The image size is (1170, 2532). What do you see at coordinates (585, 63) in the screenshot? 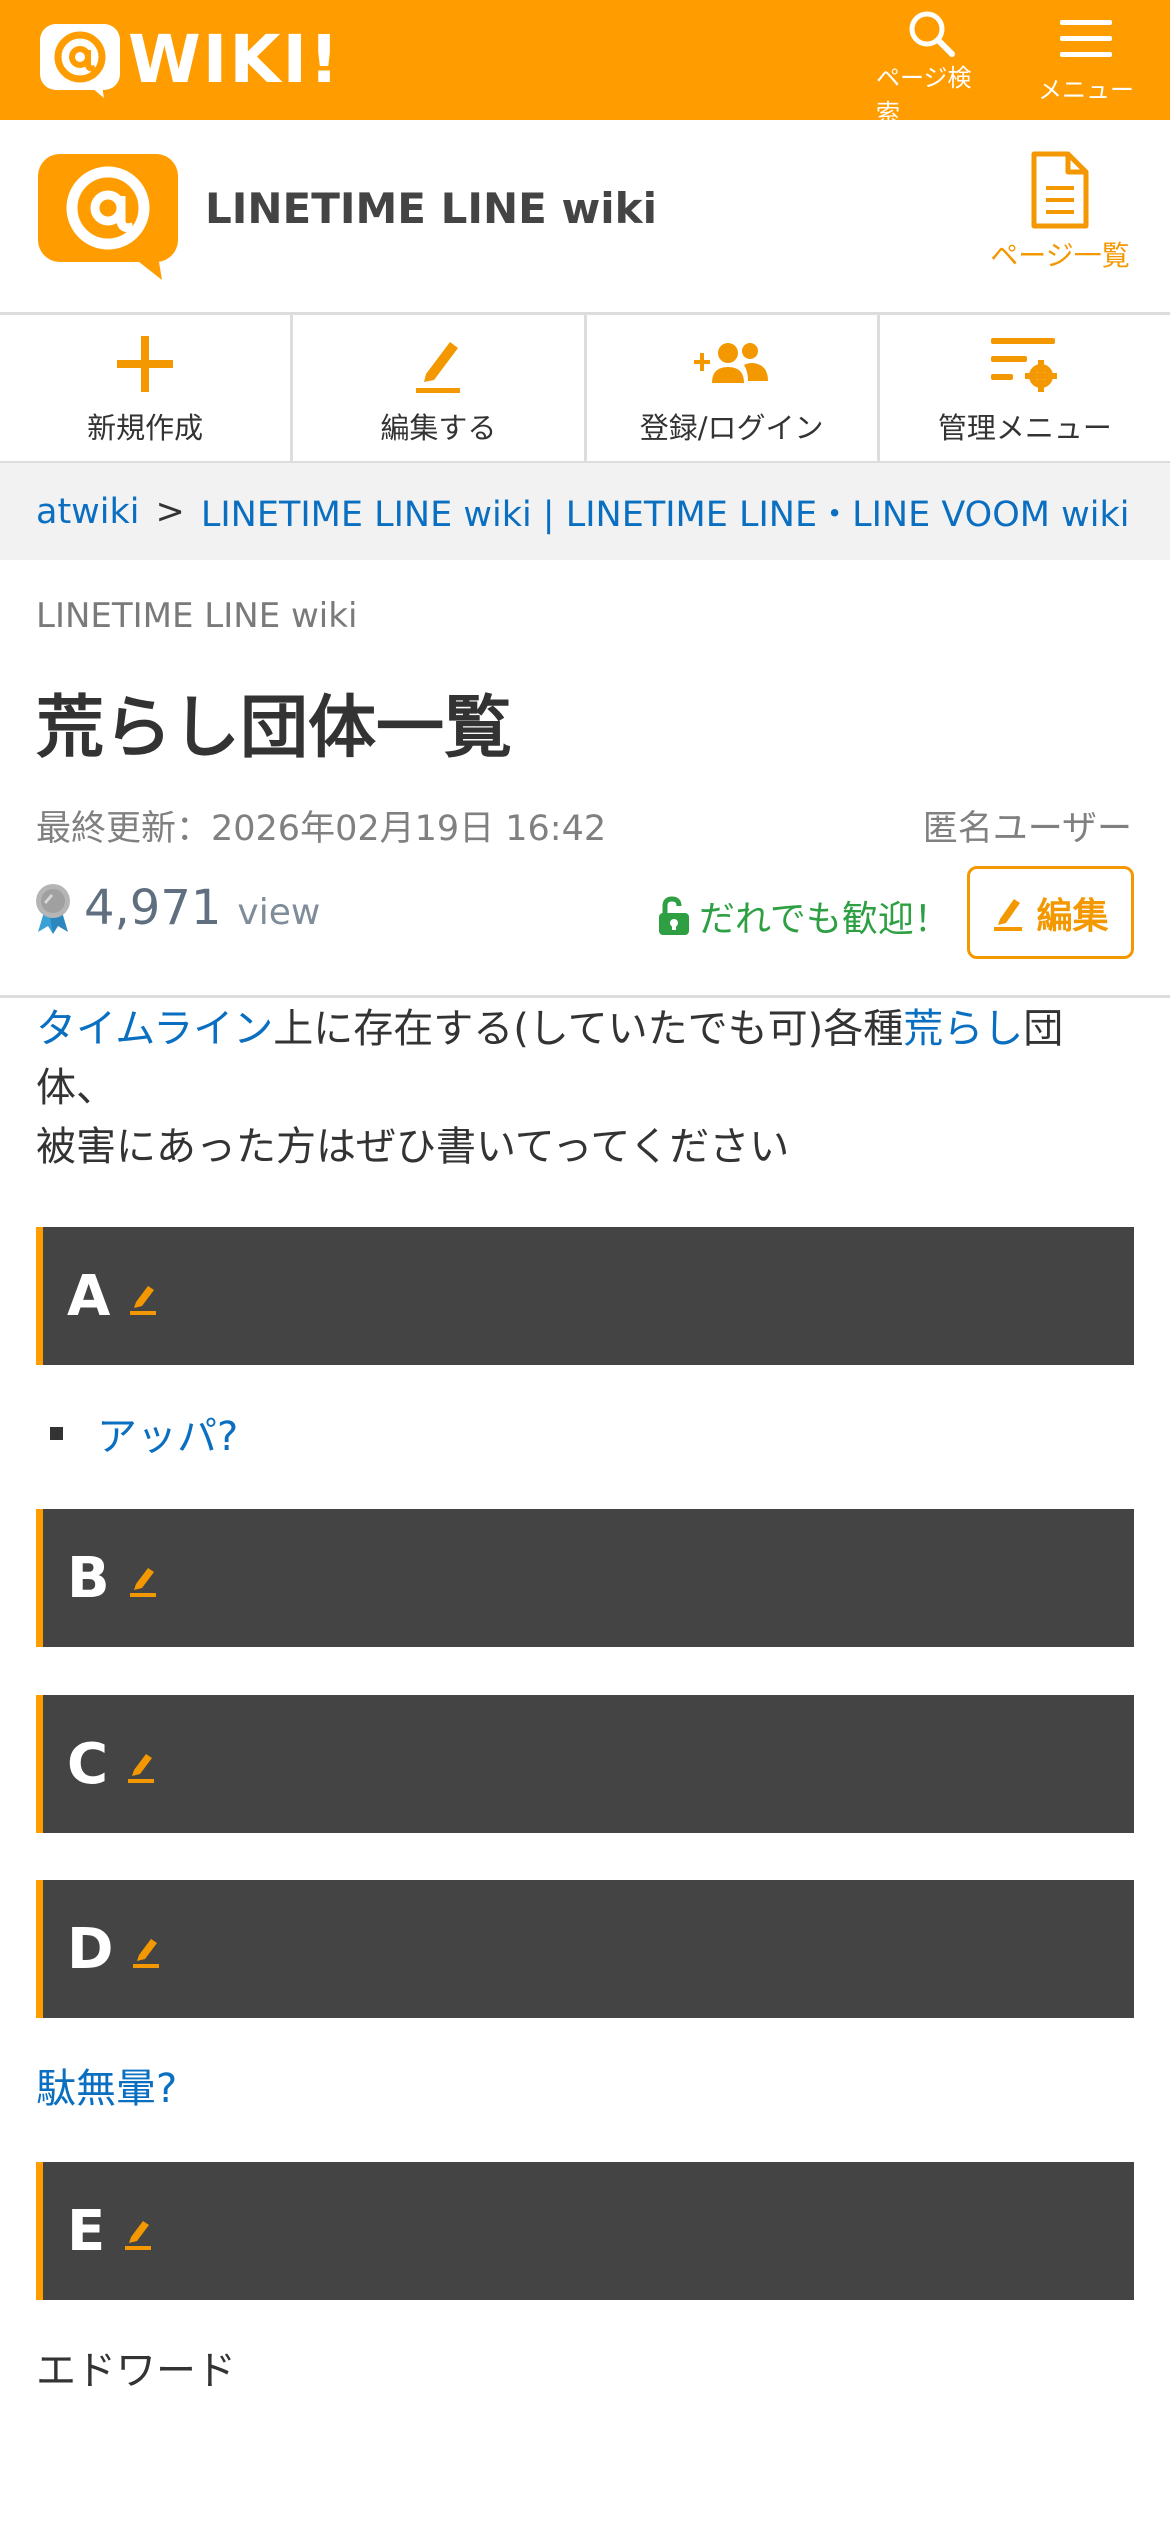
I see `top-bar: WIKI! ページ検索 メニュー` at bounding box center [585, 63].